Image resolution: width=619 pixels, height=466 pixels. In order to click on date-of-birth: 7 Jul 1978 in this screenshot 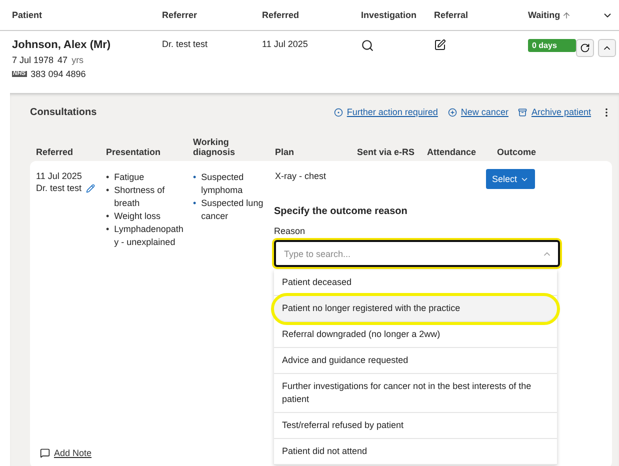, I will do `click(33, 60)`.